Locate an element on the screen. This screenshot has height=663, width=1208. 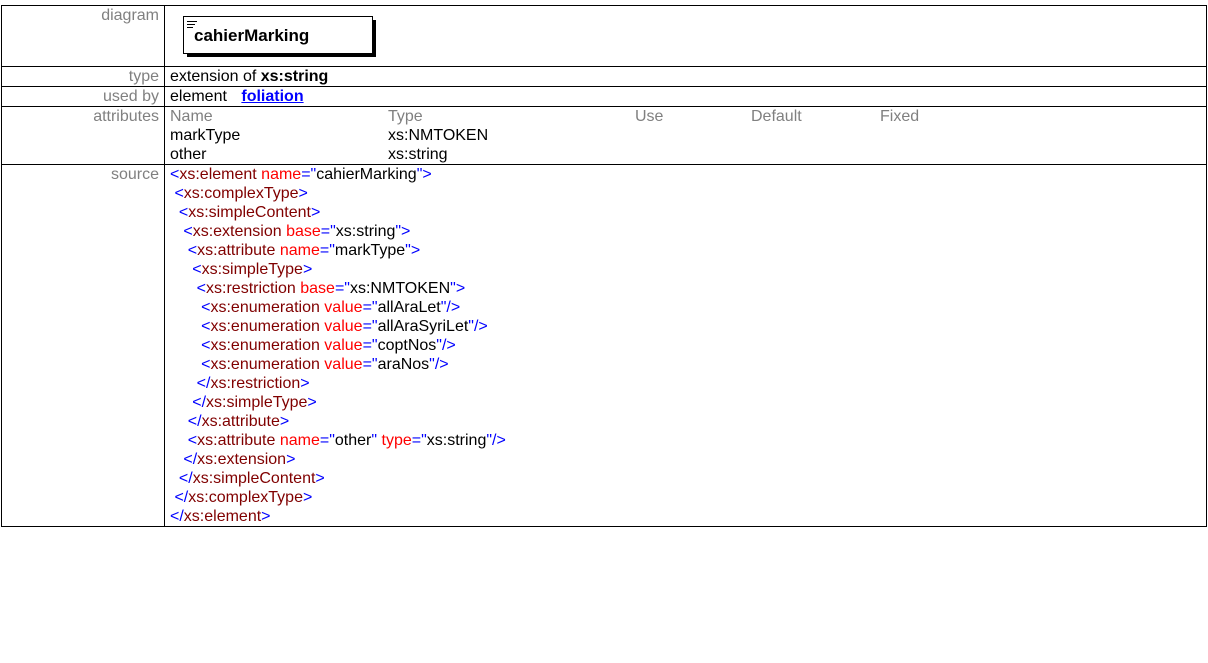
header-name: Name is located at coordinates (191, 116).